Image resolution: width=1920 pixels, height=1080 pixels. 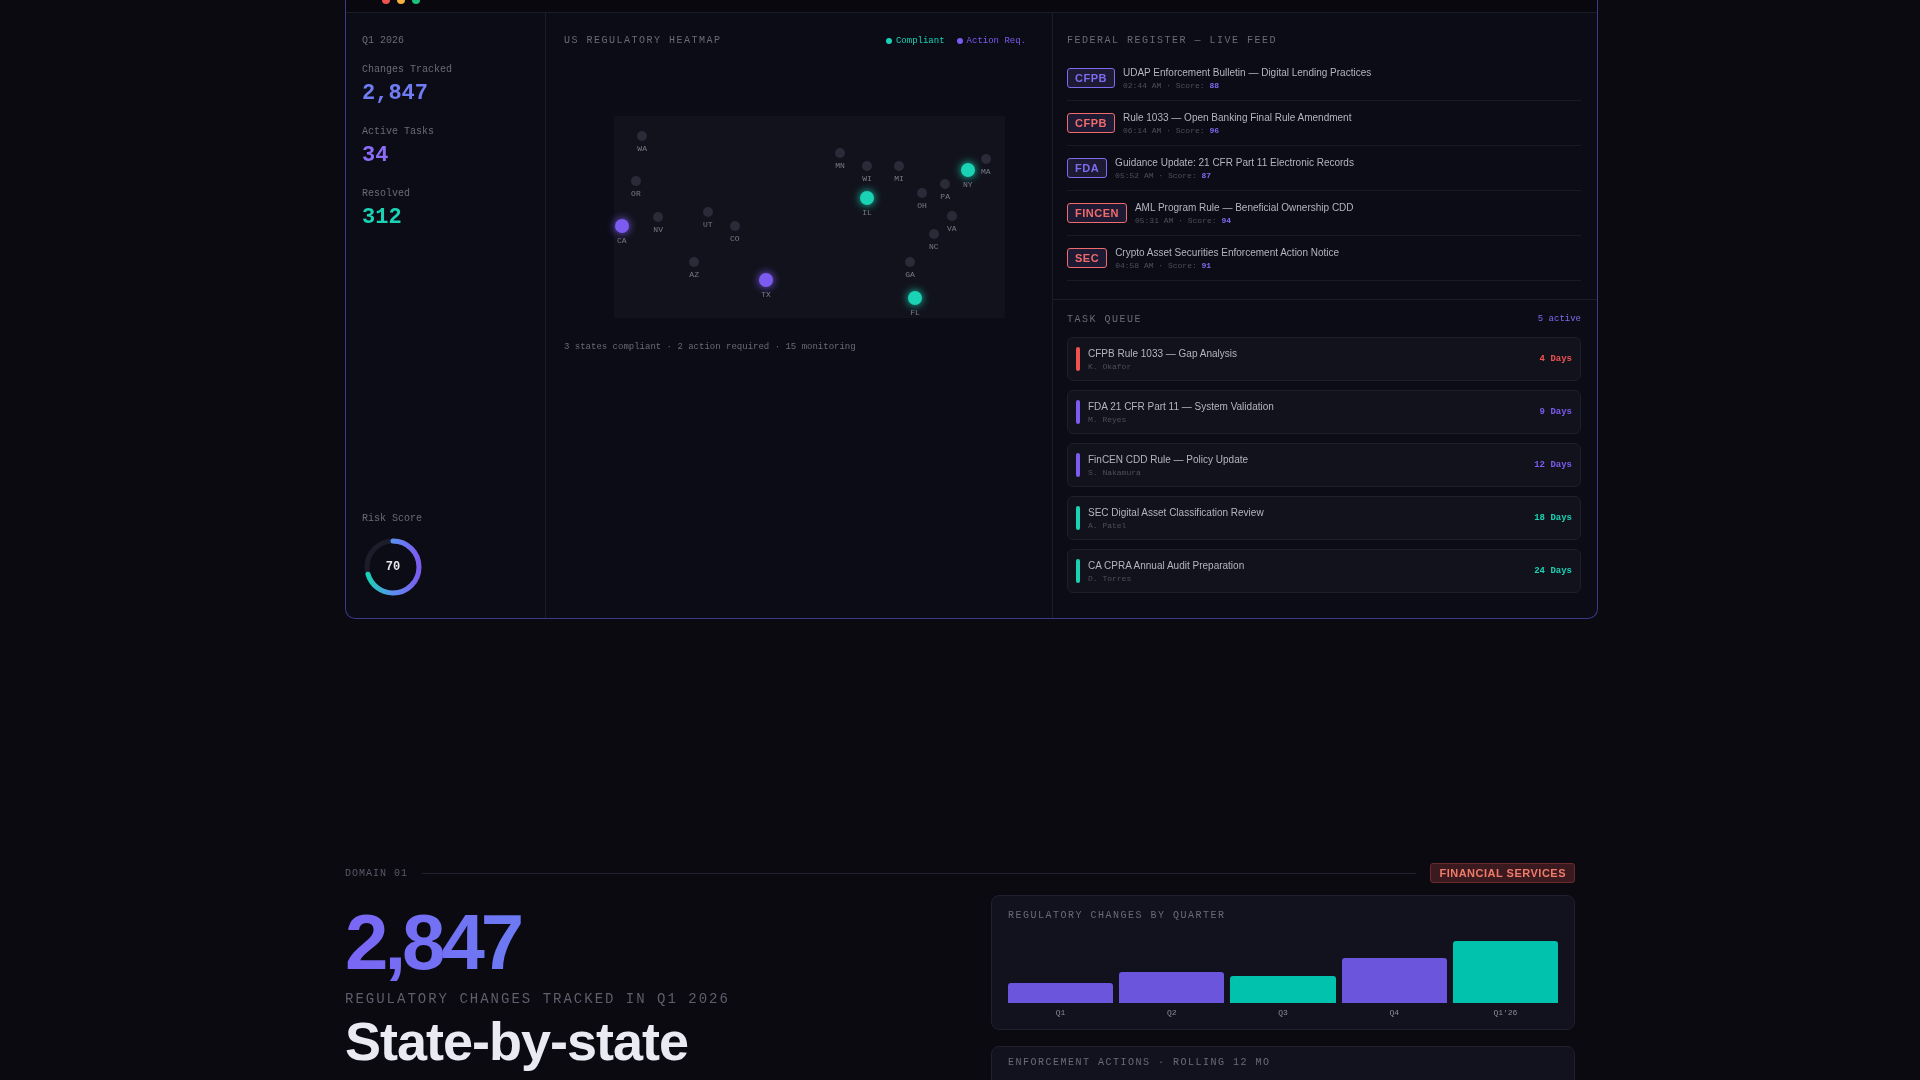 What do you see at coordinates (1097, 213) in the screenshot?
I see `agency-badge: FINCEN` at bounding box center [1097, 213].